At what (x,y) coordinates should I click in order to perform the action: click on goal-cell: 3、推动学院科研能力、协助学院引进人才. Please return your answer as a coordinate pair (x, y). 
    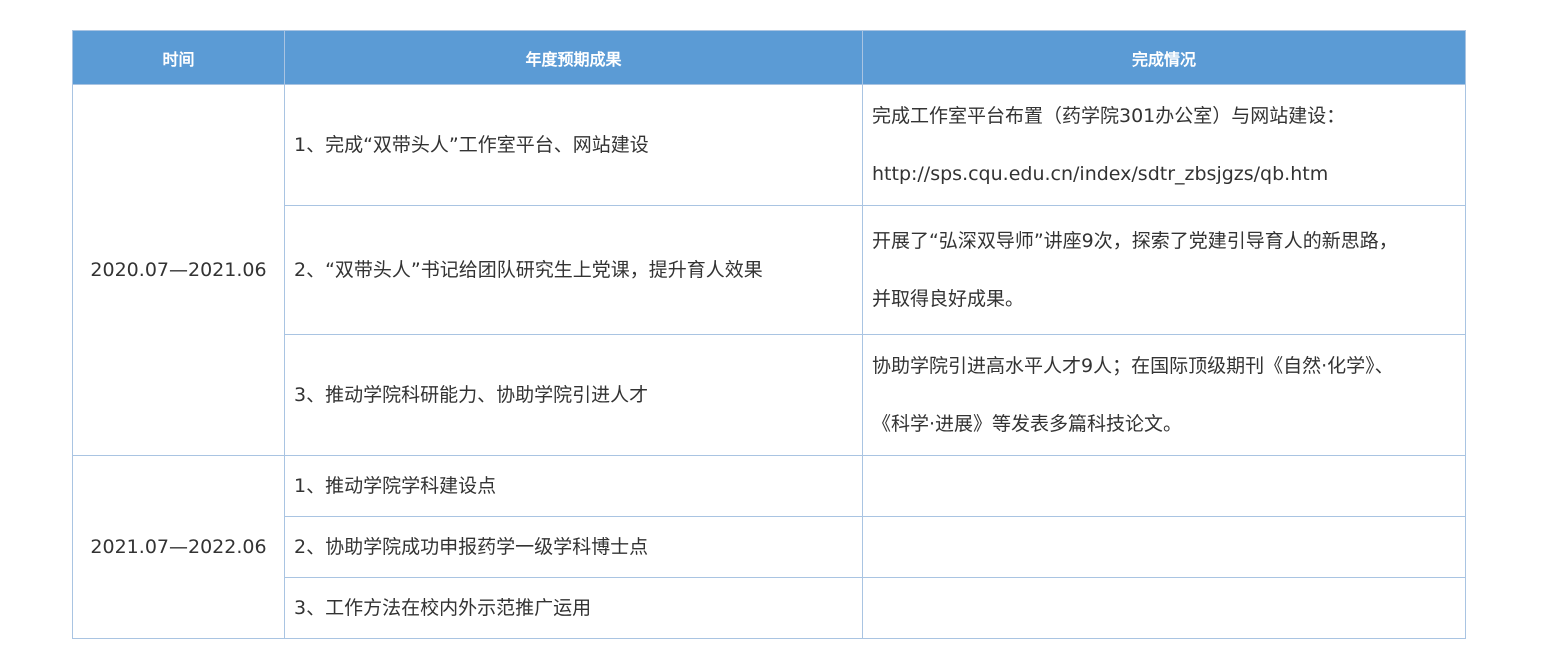
    Looking at the image, I should click on (573, 395).